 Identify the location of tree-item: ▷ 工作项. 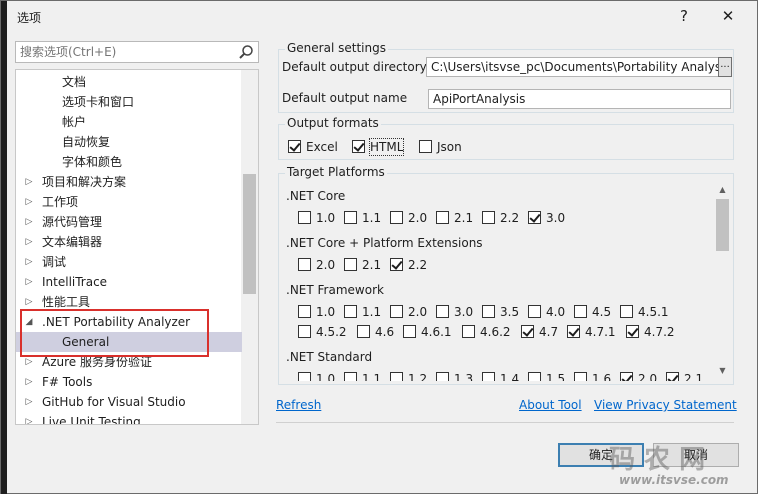
(129, 202).